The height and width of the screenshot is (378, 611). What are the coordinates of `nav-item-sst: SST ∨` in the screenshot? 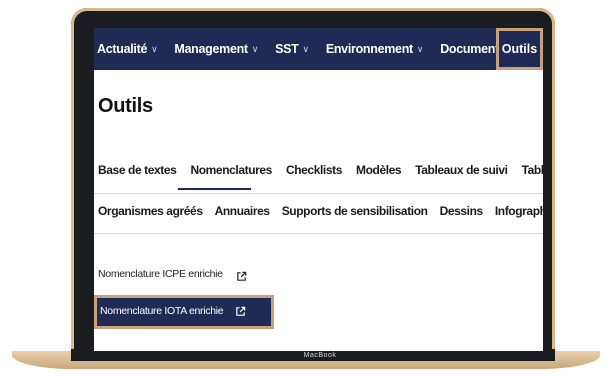 It's located at (292, 49).